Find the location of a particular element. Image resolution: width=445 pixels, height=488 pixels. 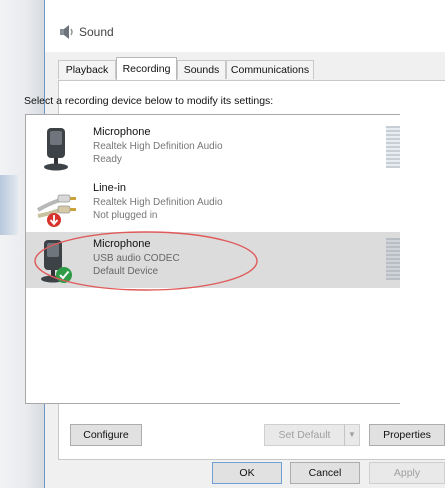

window-title: Sound is located at coordinates (96, 32).